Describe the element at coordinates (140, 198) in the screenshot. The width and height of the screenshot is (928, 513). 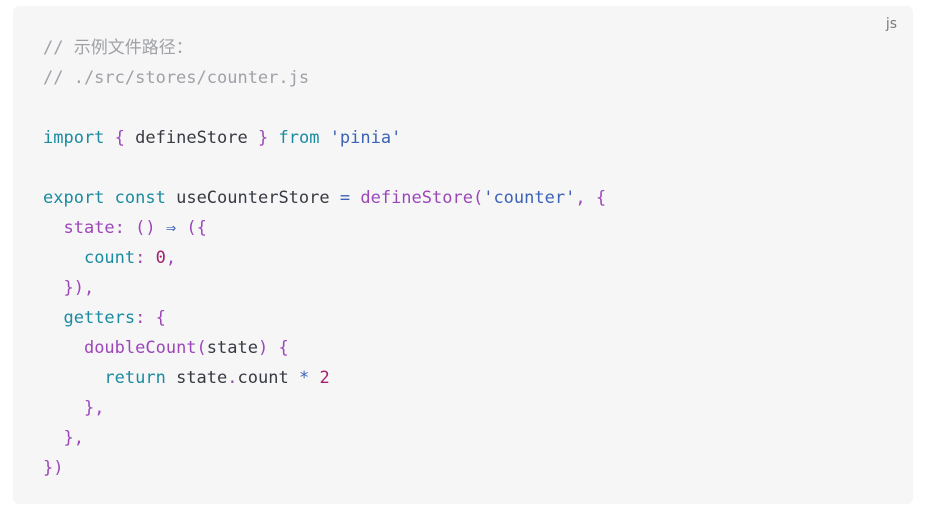
I see `code-token: const` at that location.